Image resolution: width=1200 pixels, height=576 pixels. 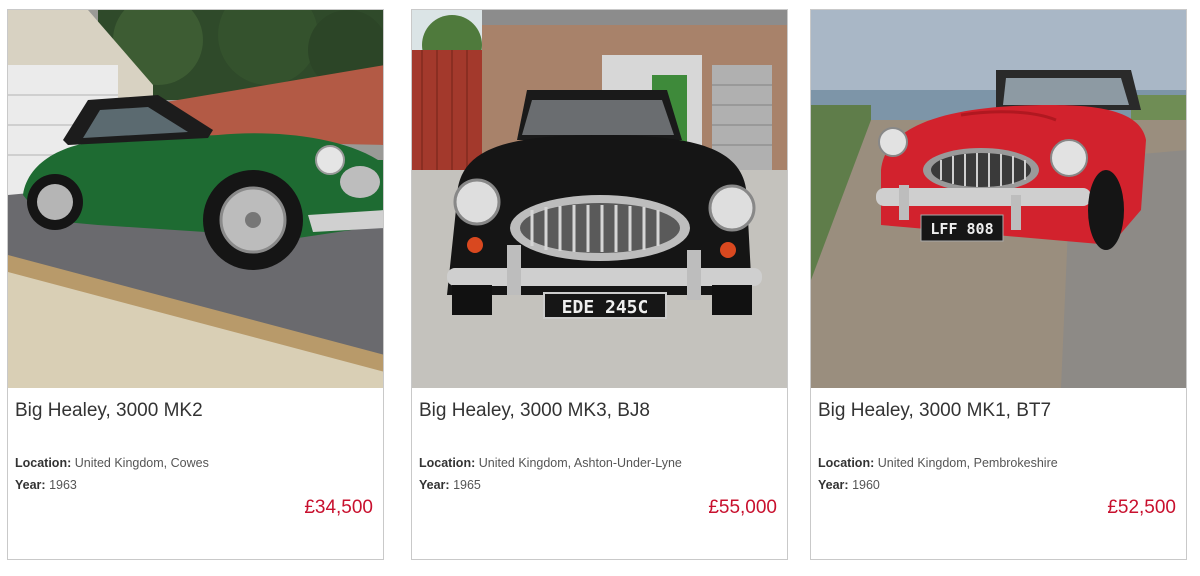 I want to click on listing-year: Year: 1960, so click(x=849, y=485).